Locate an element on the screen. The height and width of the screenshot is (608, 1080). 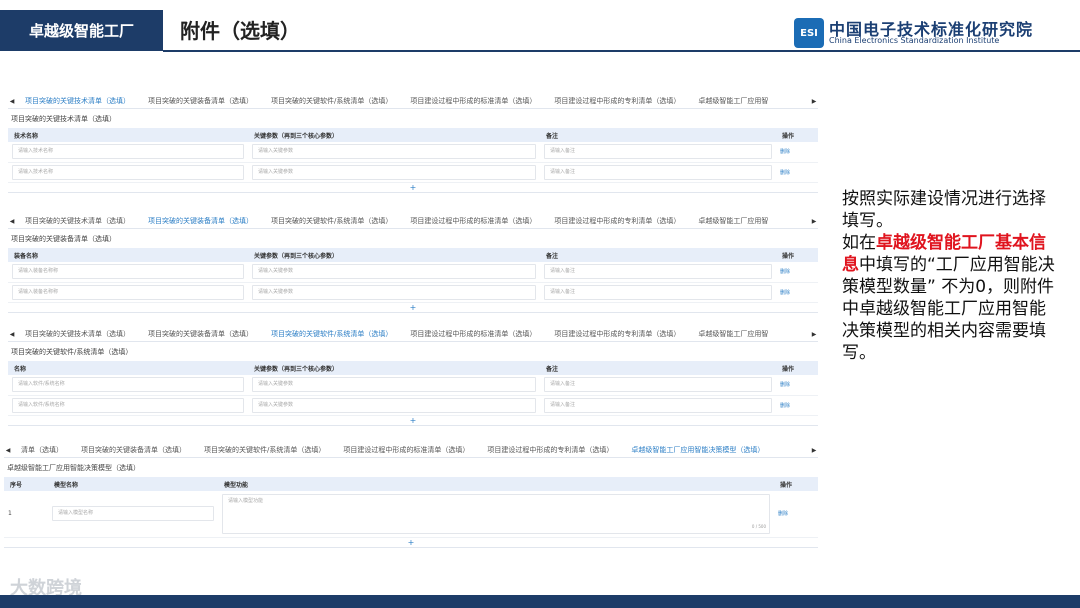
note-part1: 按照实际建设情况进行选择填写。 is located at coordinates (944, 210).